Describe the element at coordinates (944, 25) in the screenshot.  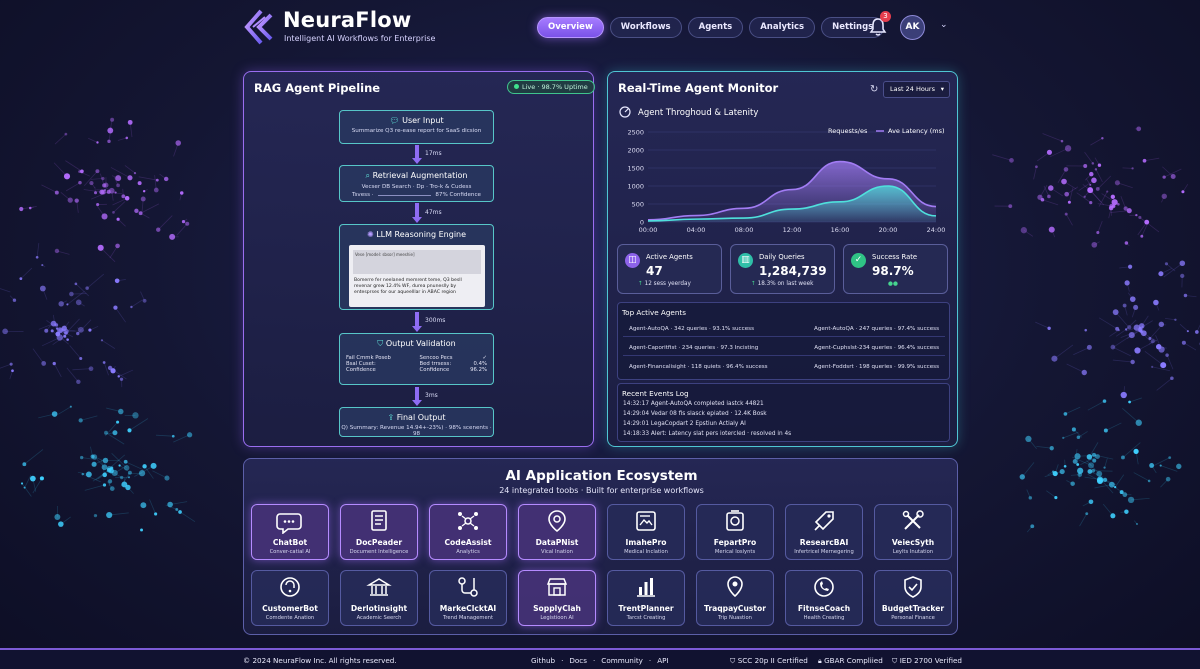
I see `chevron-down-icon: ⌄` at that location.